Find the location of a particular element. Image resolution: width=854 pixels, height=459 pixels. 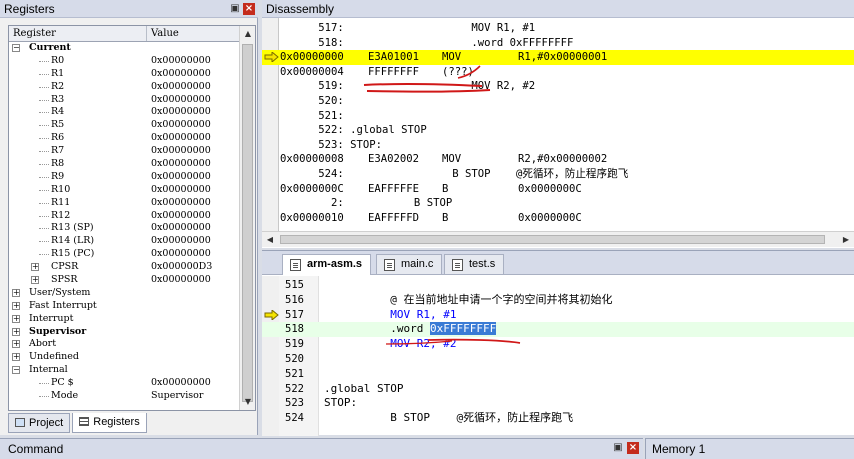

disassembly-source-line: 522: .global STOP is located at coordinates (558, 130).